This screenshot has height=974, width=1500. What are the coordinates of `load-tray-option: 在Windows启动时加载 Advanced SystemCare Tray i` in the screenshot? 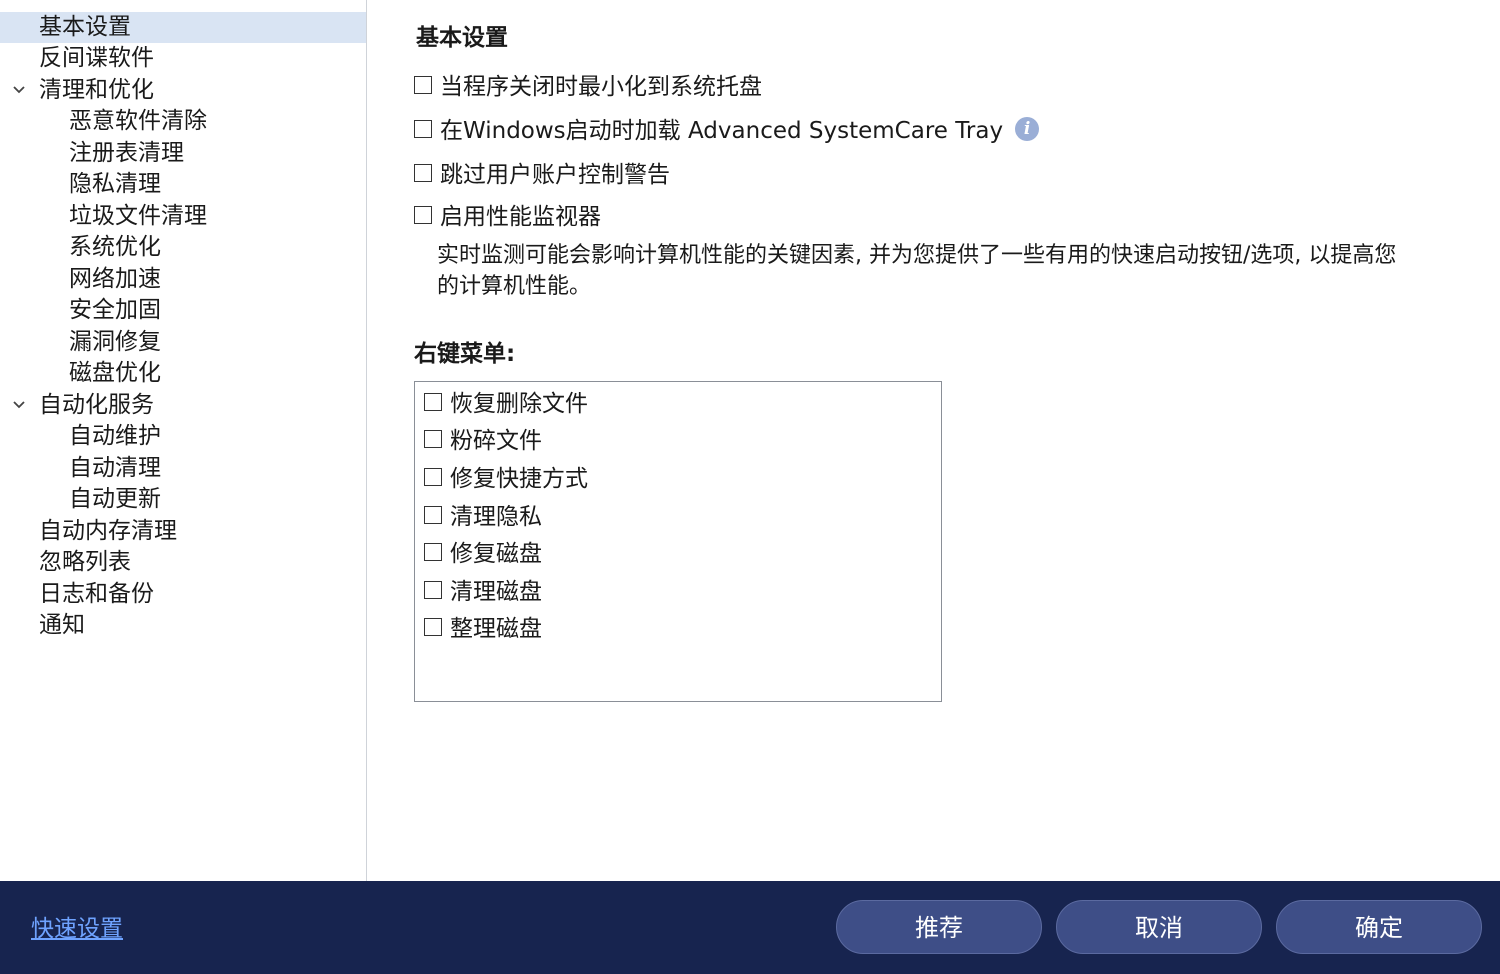 It's located at (727, 131).